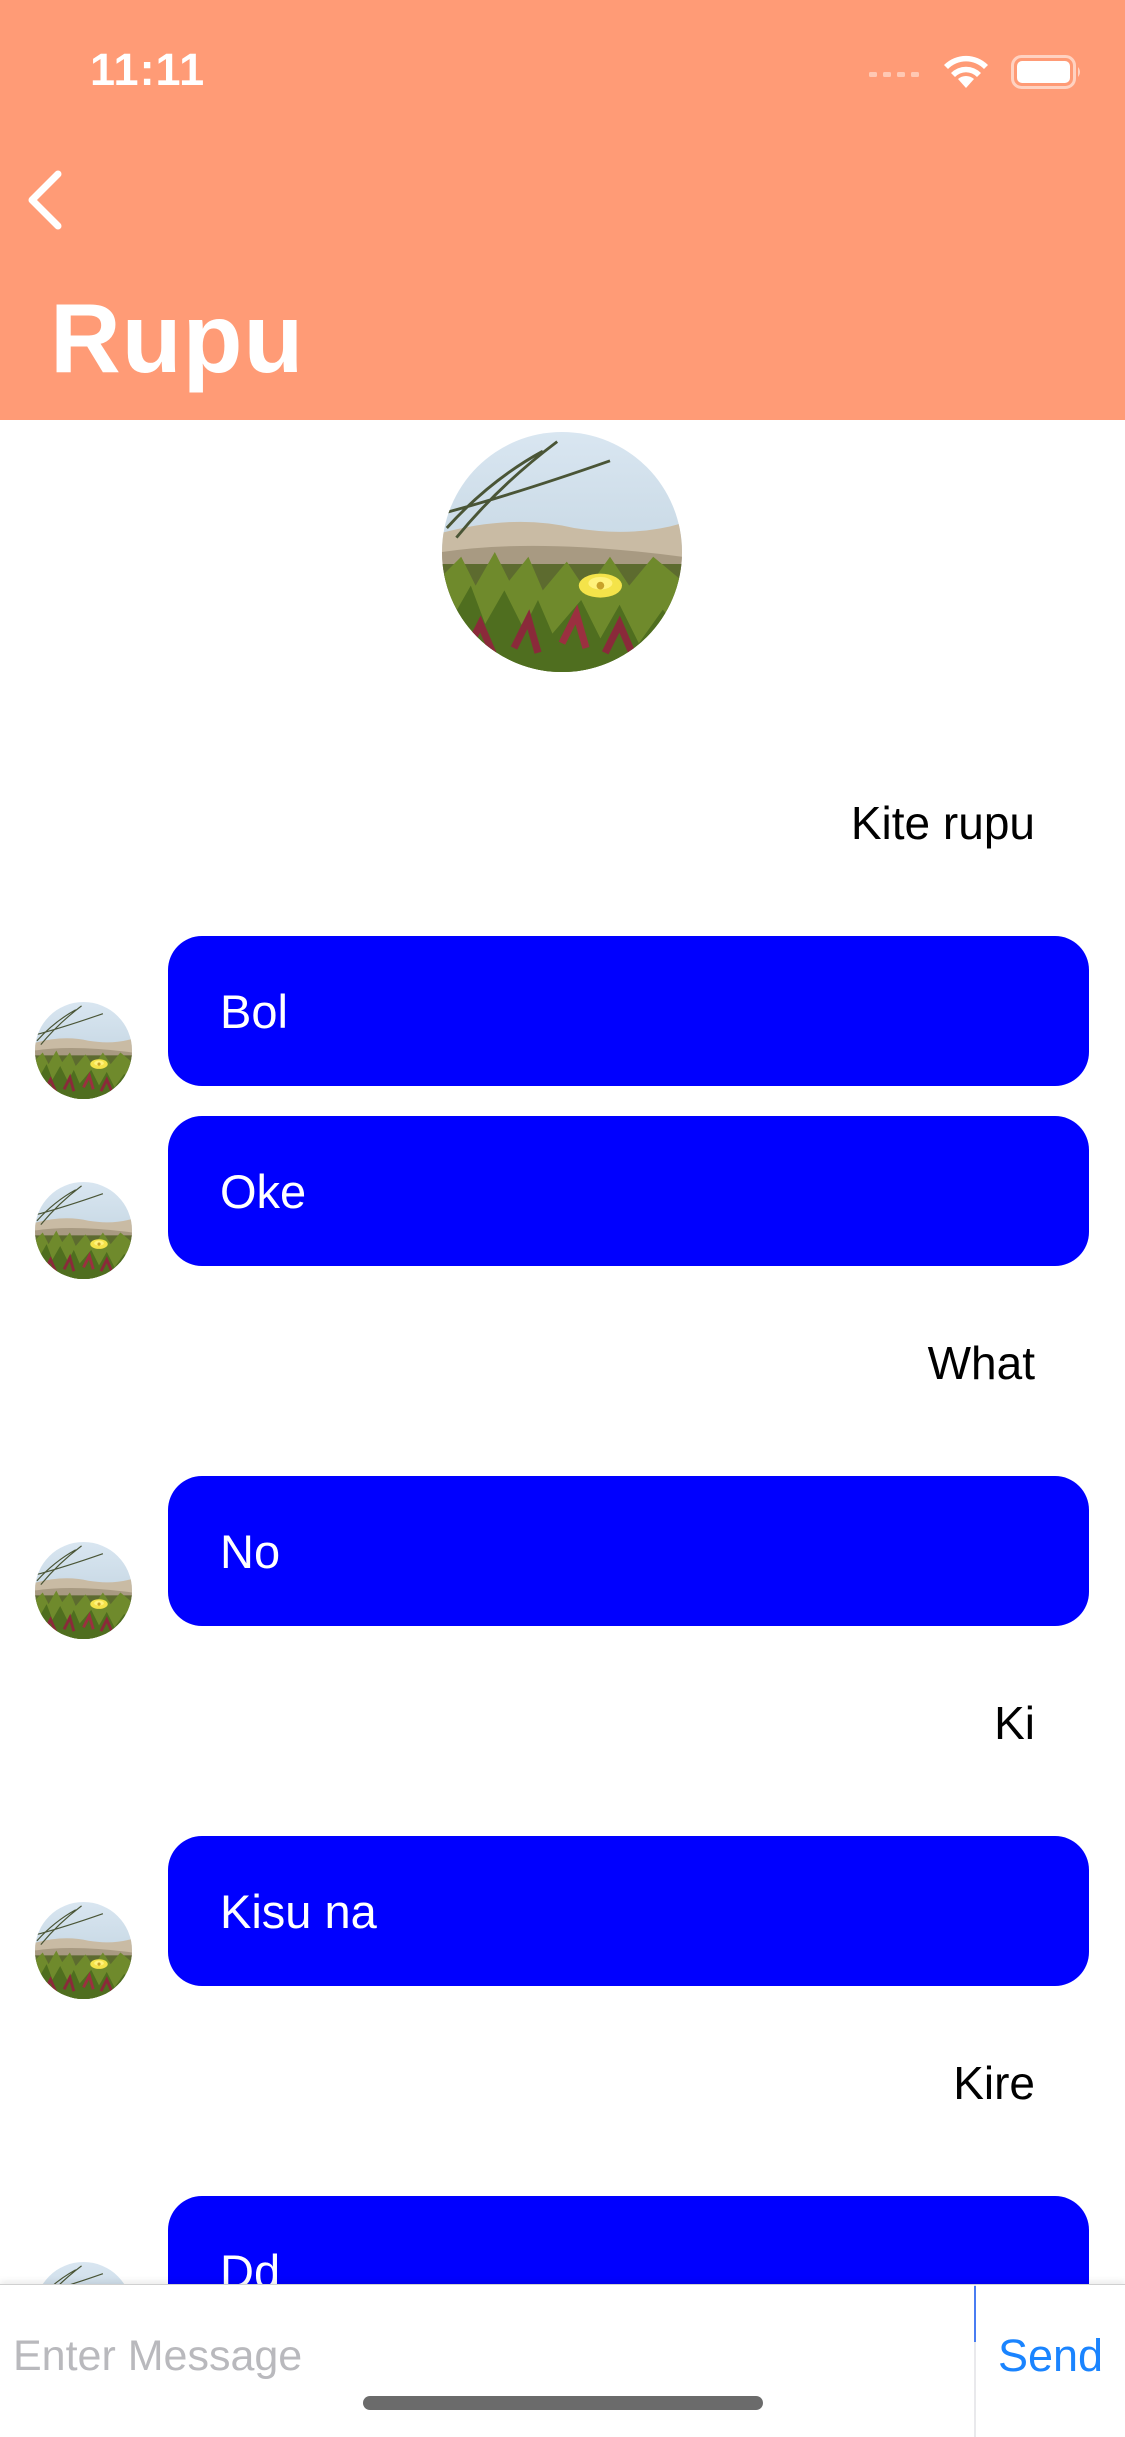 The image size is (1125, 2437). What do you see at coordinates (1047, 74) in the screenshot?
I see `battery-icon` at bounding box center [1047, 74].